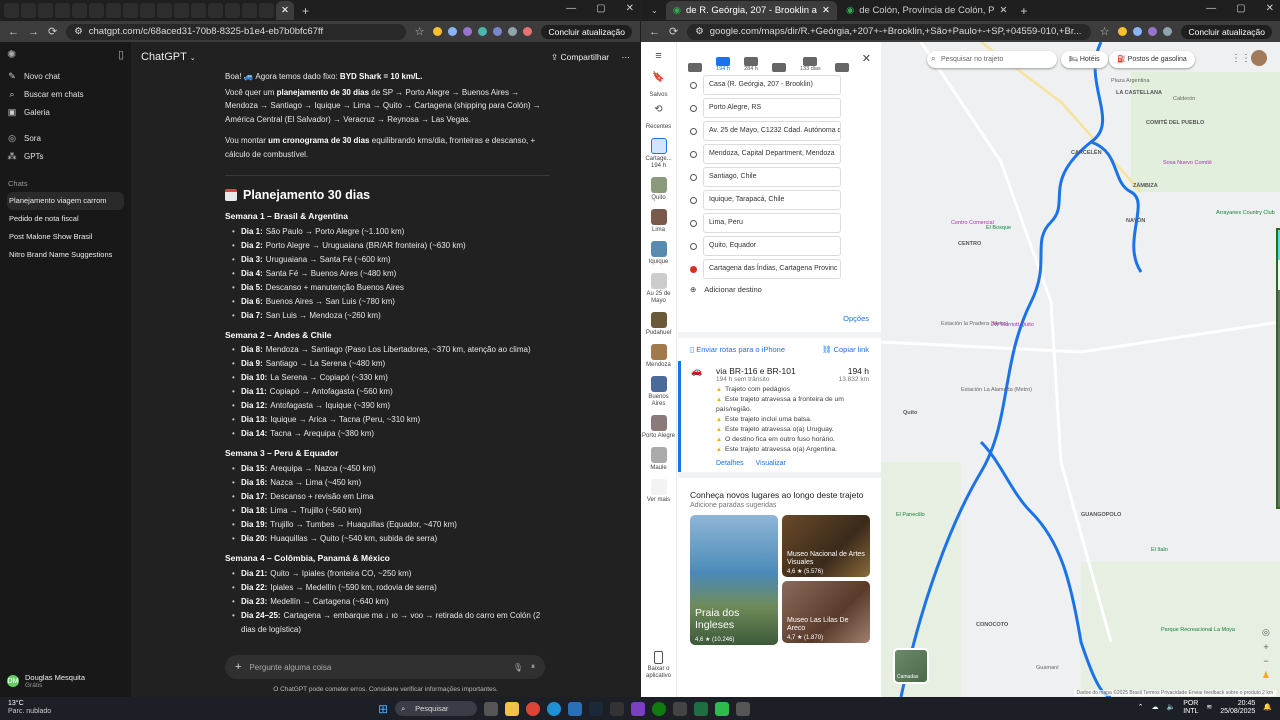  What do you see at coordinates (654, 10) in the screenshot?
I see `tab-search-icon: ⌄` at bounding box center [654, 10].